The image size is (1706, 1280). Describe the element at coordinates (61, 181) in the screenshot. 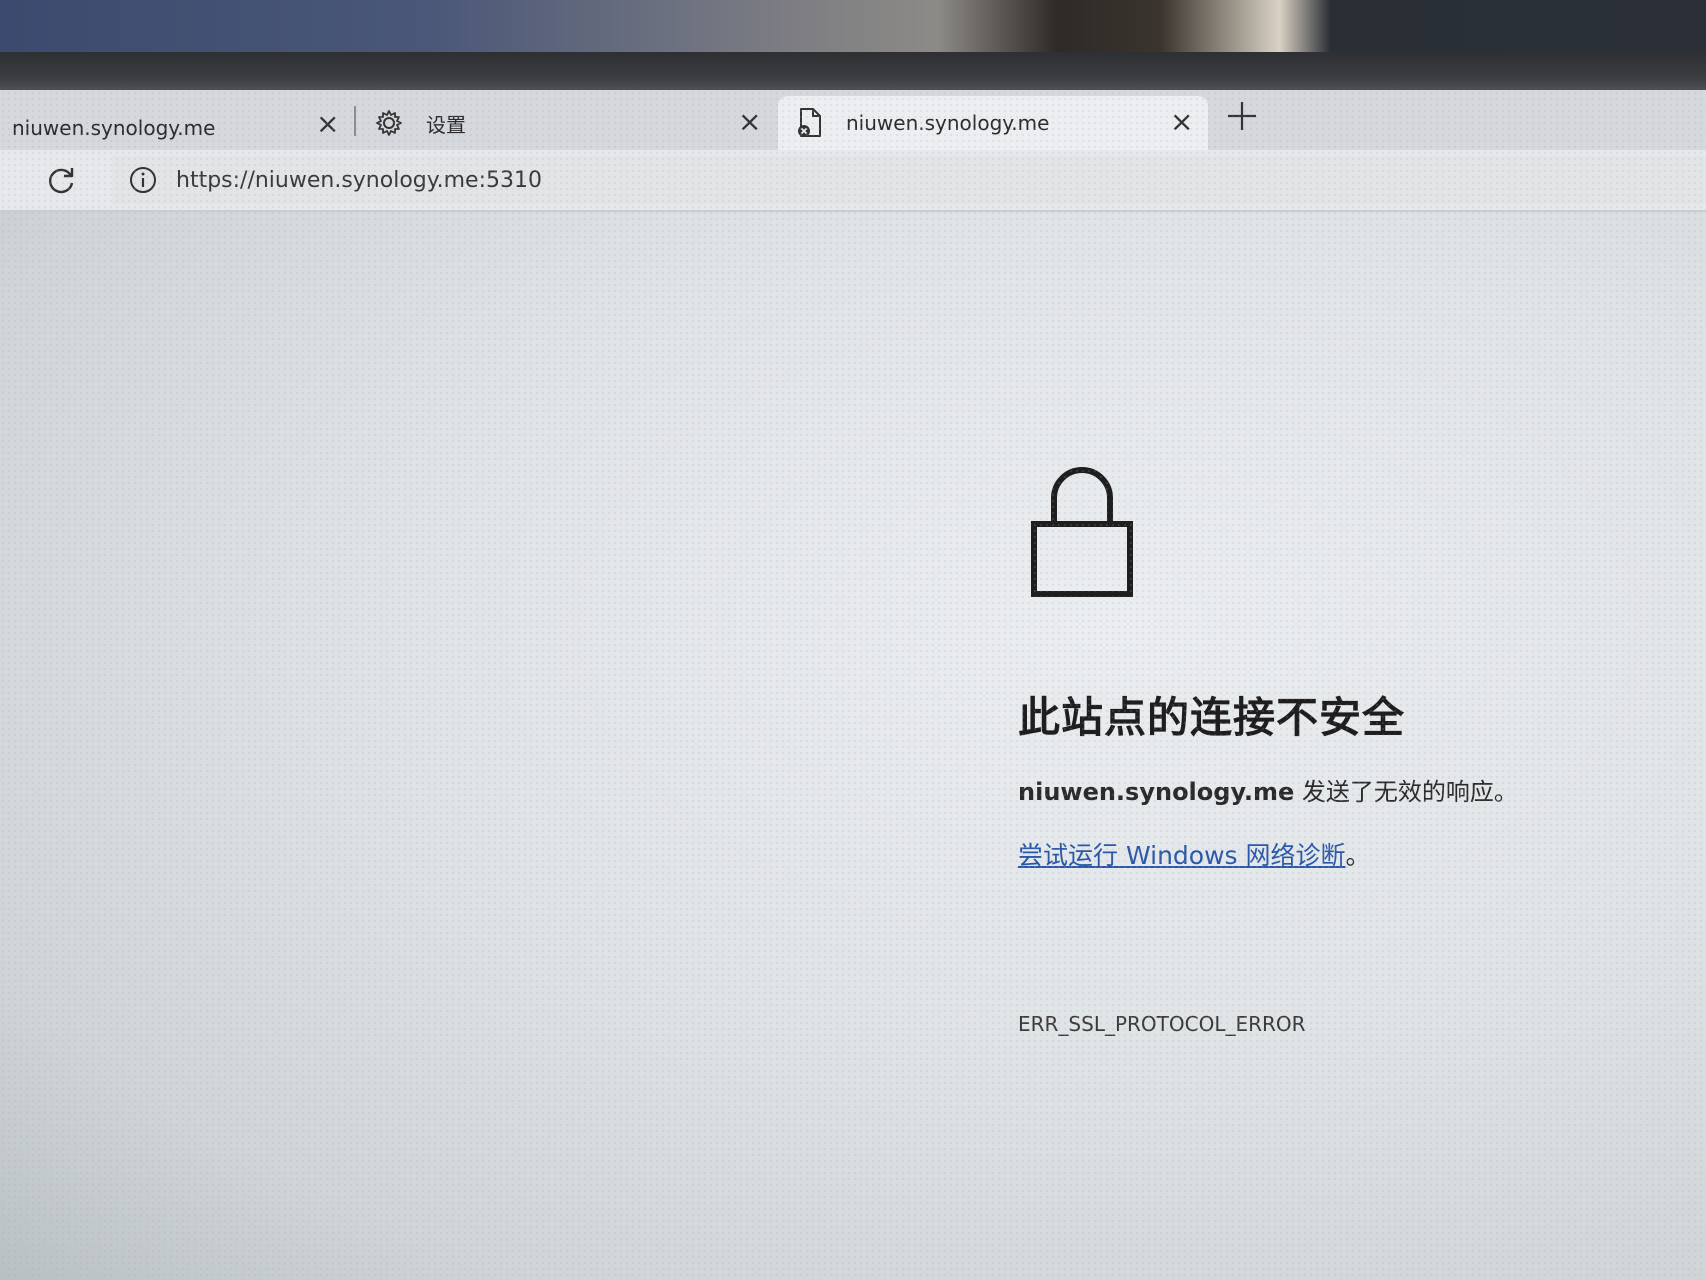

I see `reload-button` at that location.